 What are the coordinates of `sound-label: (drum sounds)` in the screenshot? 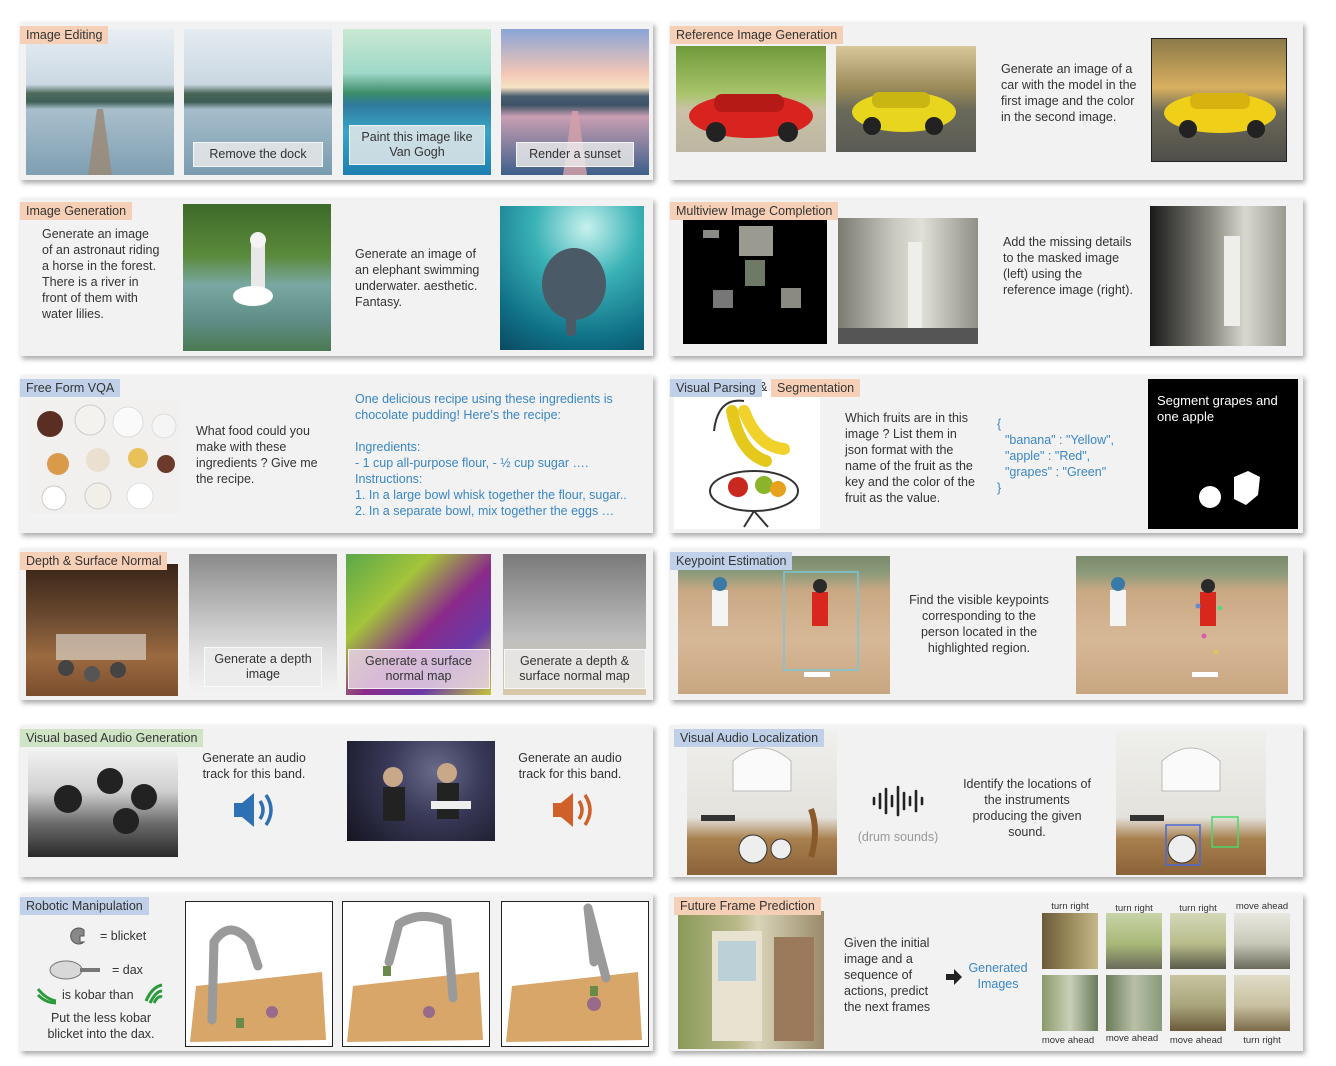 It's located at (898, 837).